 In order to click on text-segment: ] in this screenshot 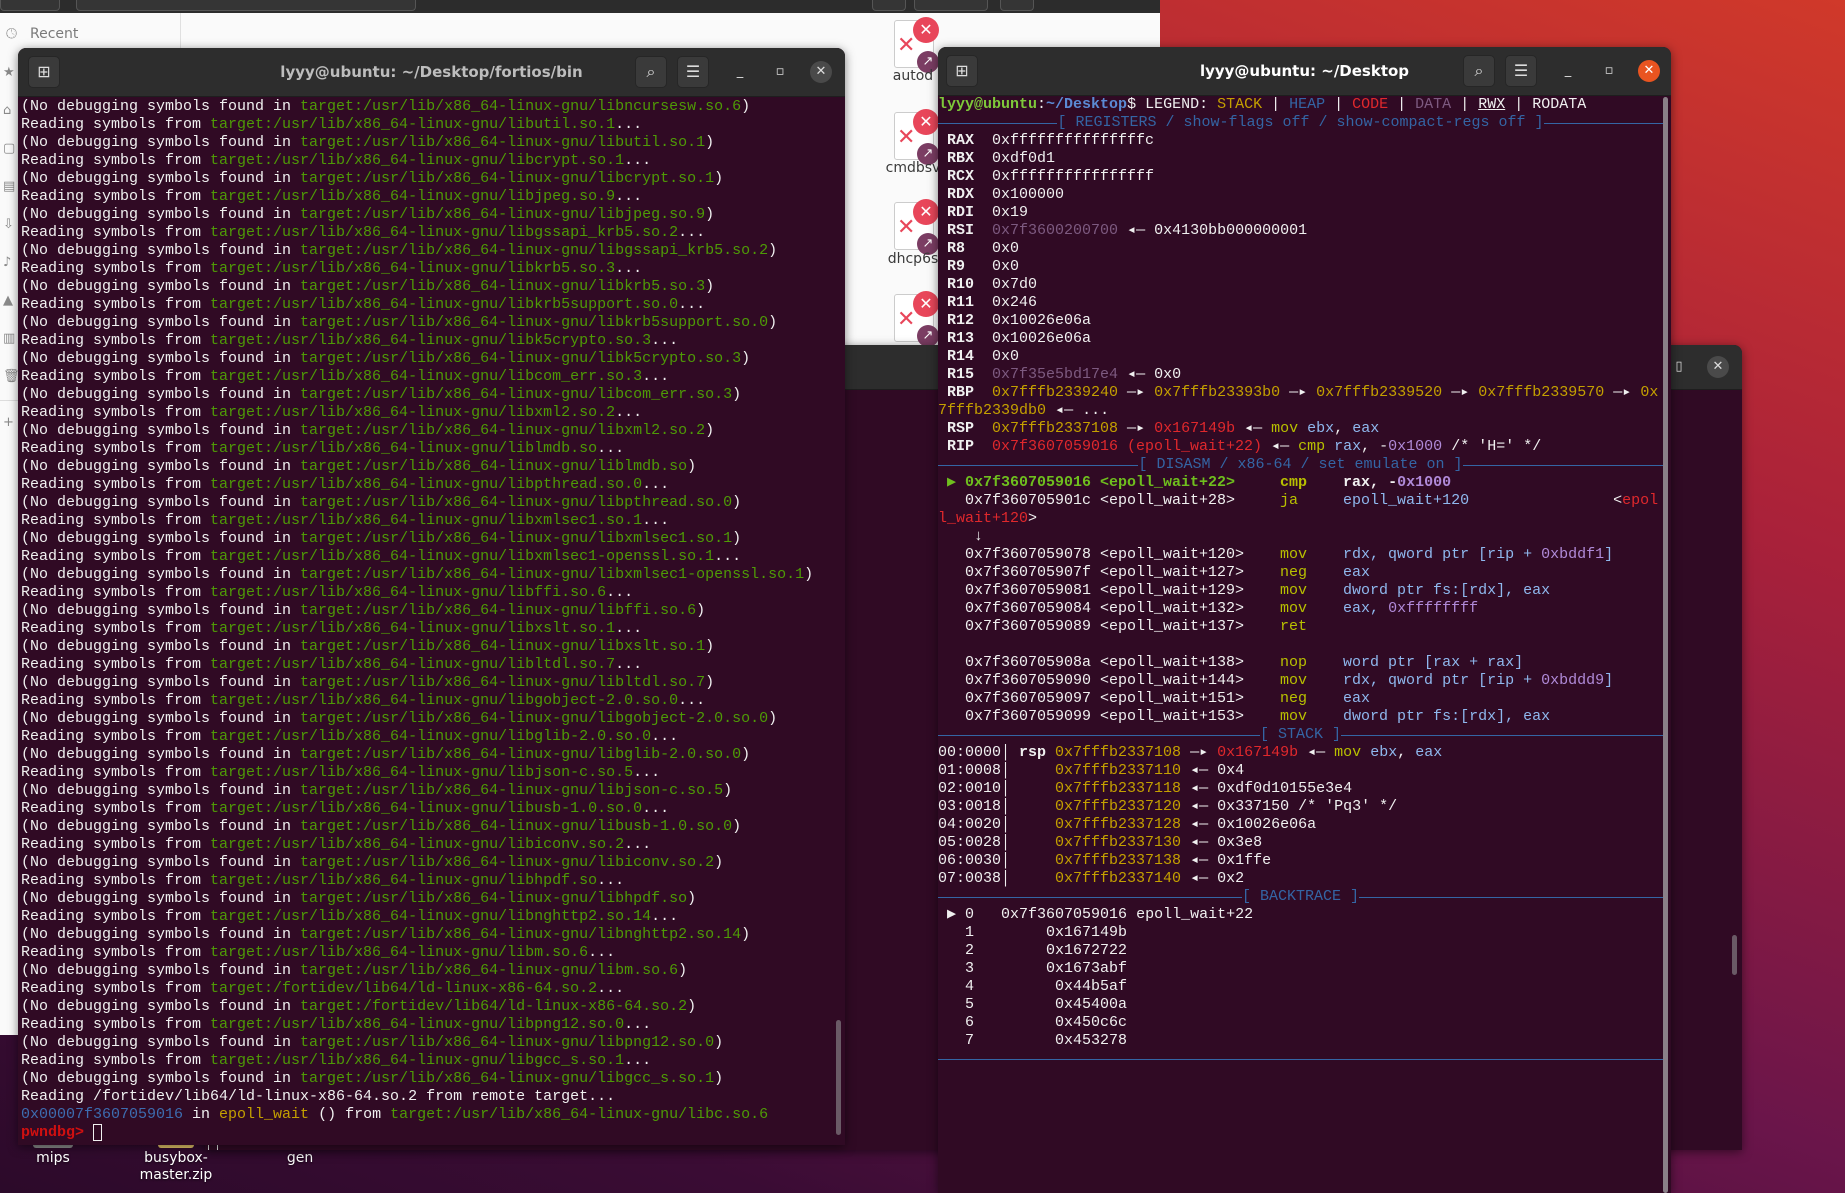, I will do `click(1609, 680)`.